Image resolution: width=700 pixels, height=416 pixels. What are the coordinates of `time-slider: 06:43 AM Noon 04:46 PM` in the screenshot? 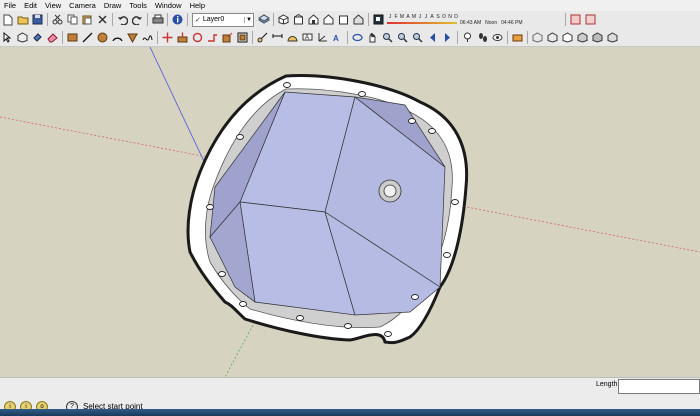 It's located at (474, 23).